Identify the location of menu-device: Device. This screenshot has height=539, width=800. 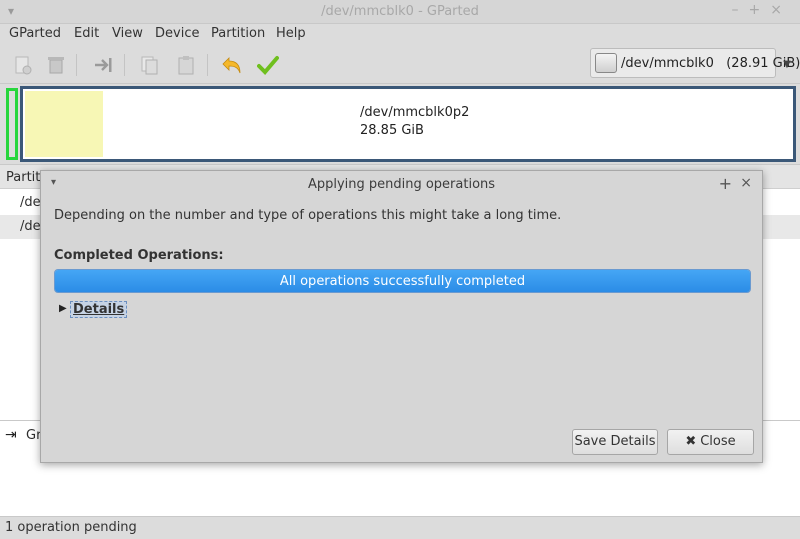
(177, 33).